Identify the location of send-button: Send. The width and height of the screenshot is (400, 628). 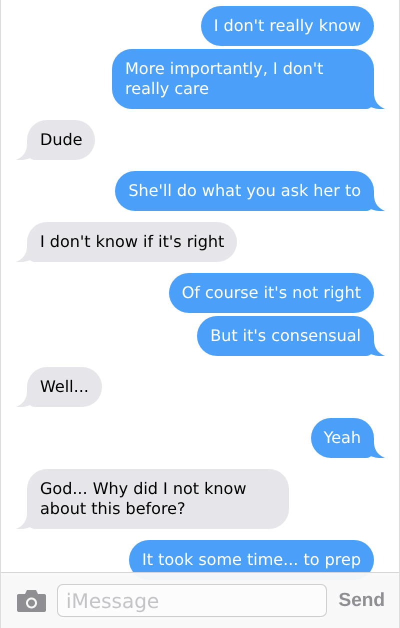
(360, 601).